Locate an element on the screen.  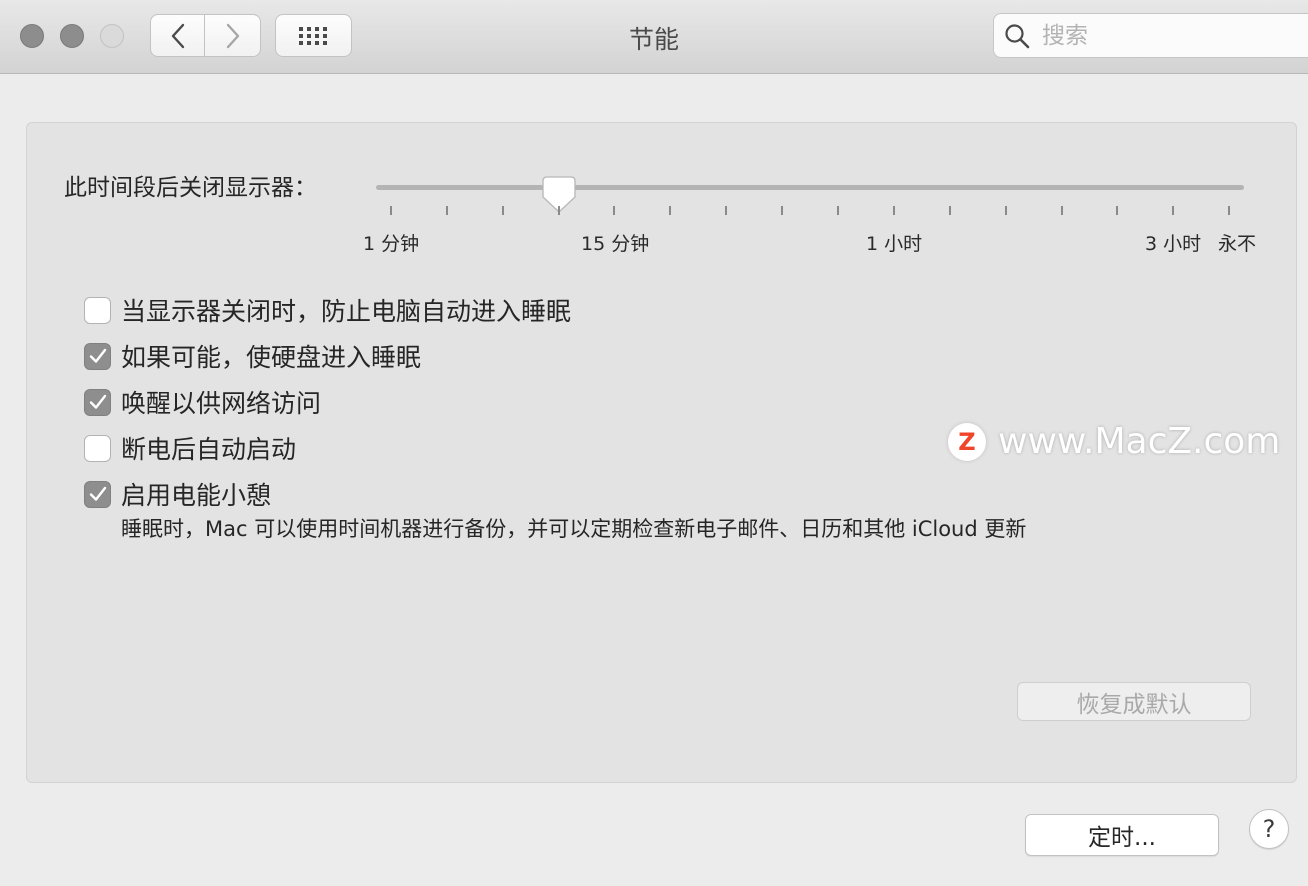
macz-logo-icon: Z is located at coordinates (967, 441).